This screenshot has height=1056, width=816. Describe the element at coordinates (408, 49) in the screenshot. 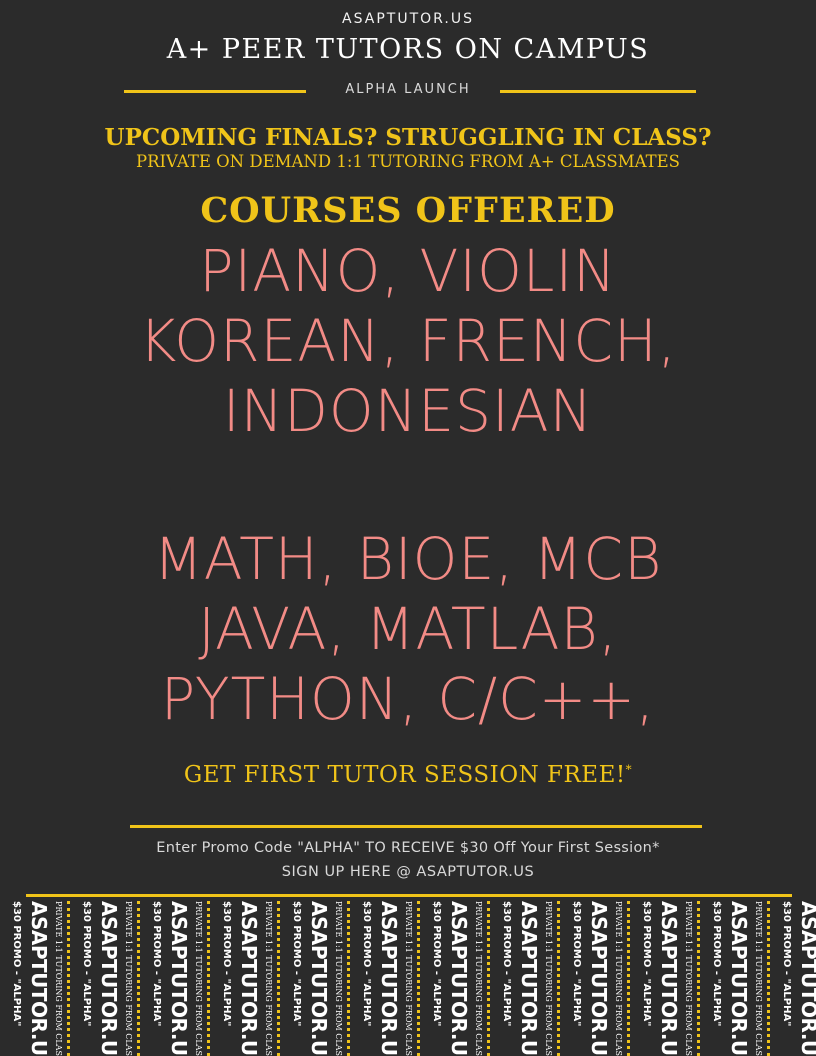

I see `page-title: A+ PEER TUTORS ON CAMPUS` at that location.